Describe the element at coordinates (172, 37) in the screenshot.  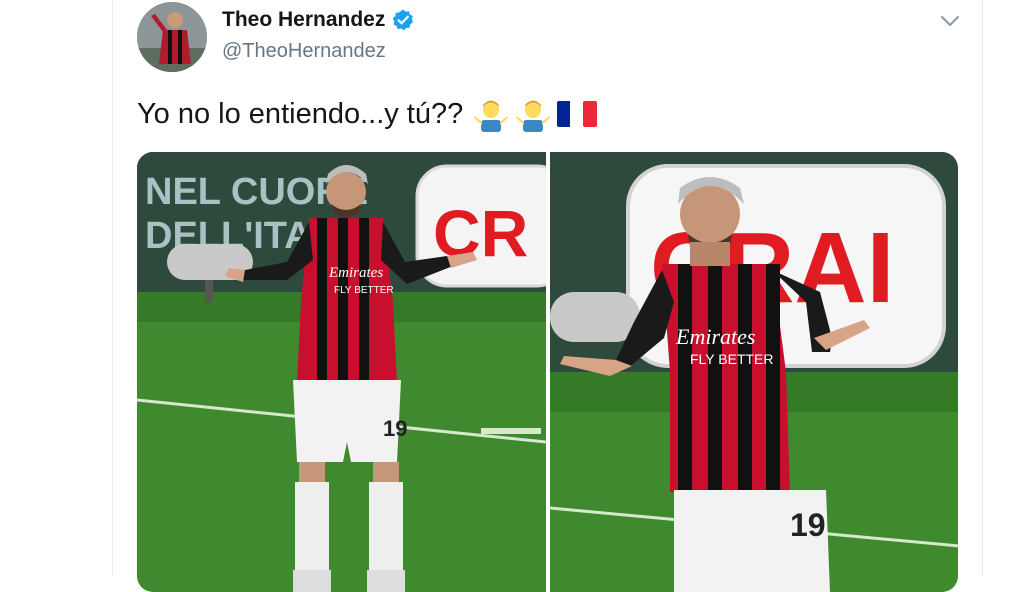
I see `avatar` at that location.